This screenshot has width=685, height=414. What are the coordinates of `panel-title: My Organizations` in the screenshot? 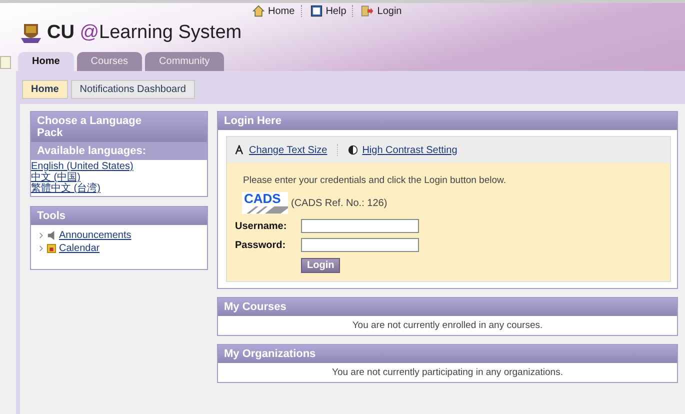 It's located at (447, 354).